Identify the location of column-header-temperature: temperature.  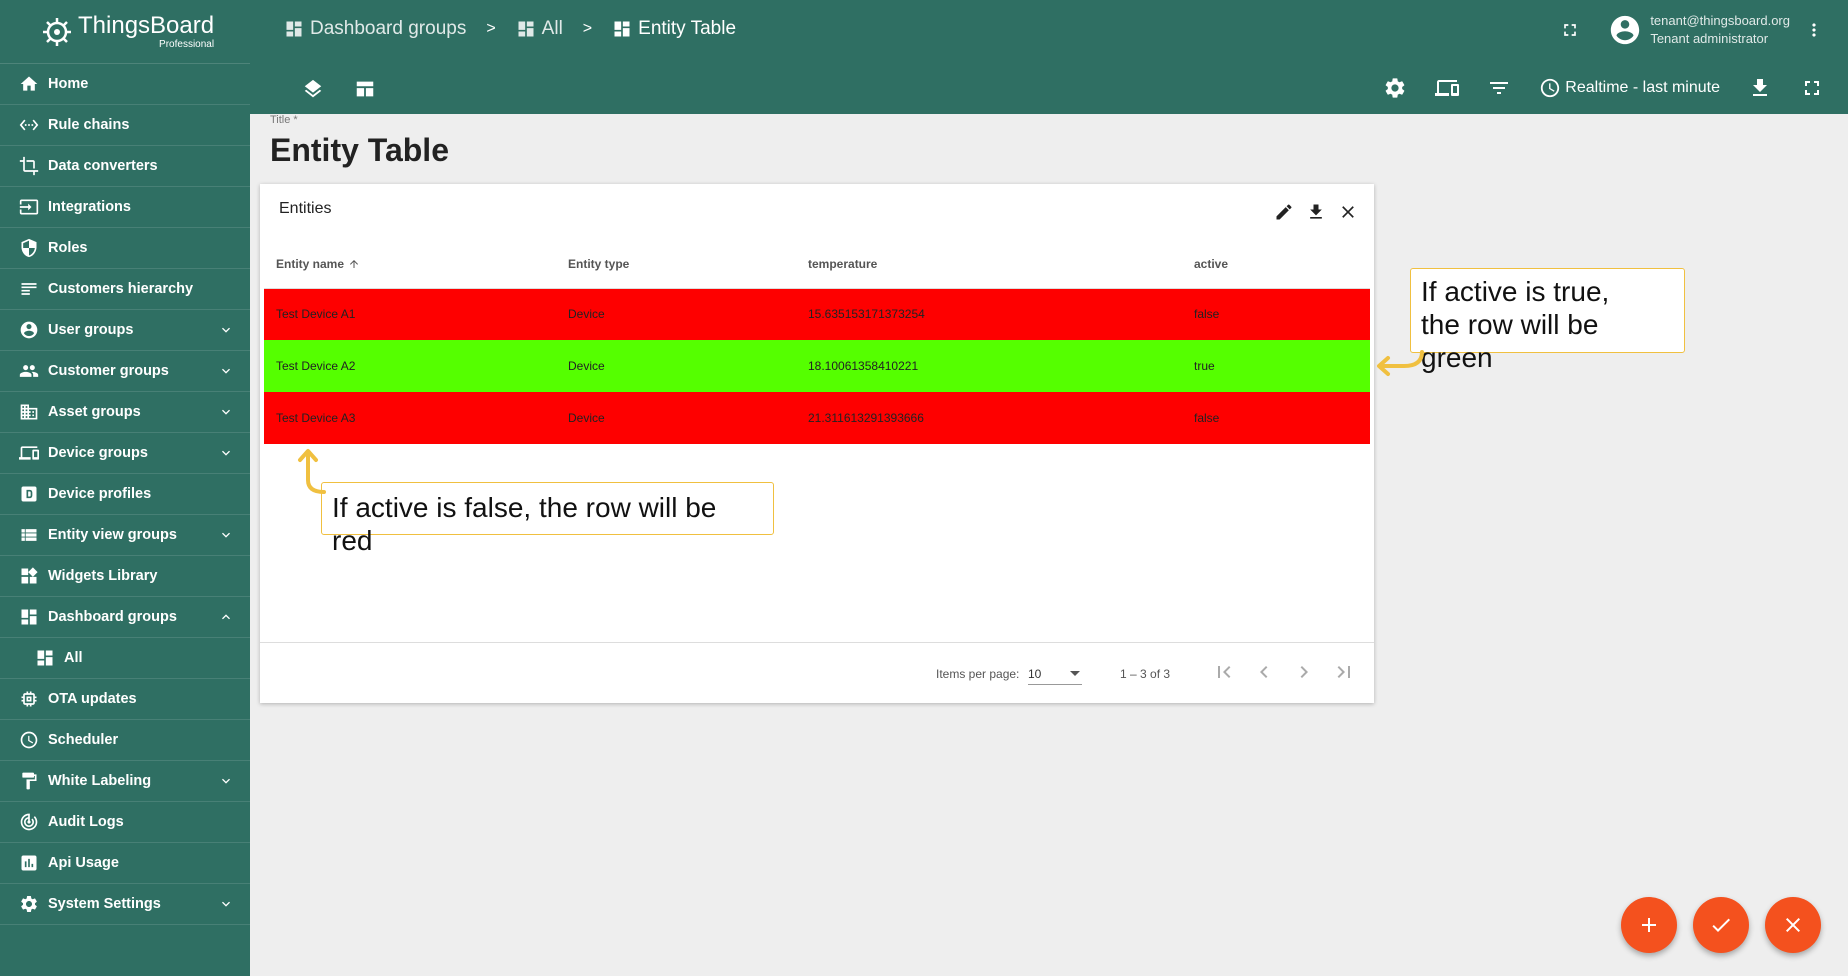
(989, 264).